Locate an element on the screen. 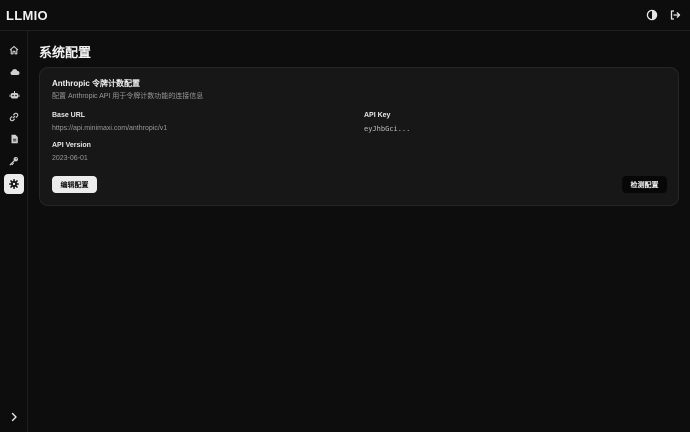  cloud-icon is located at coordinates (14, 72).